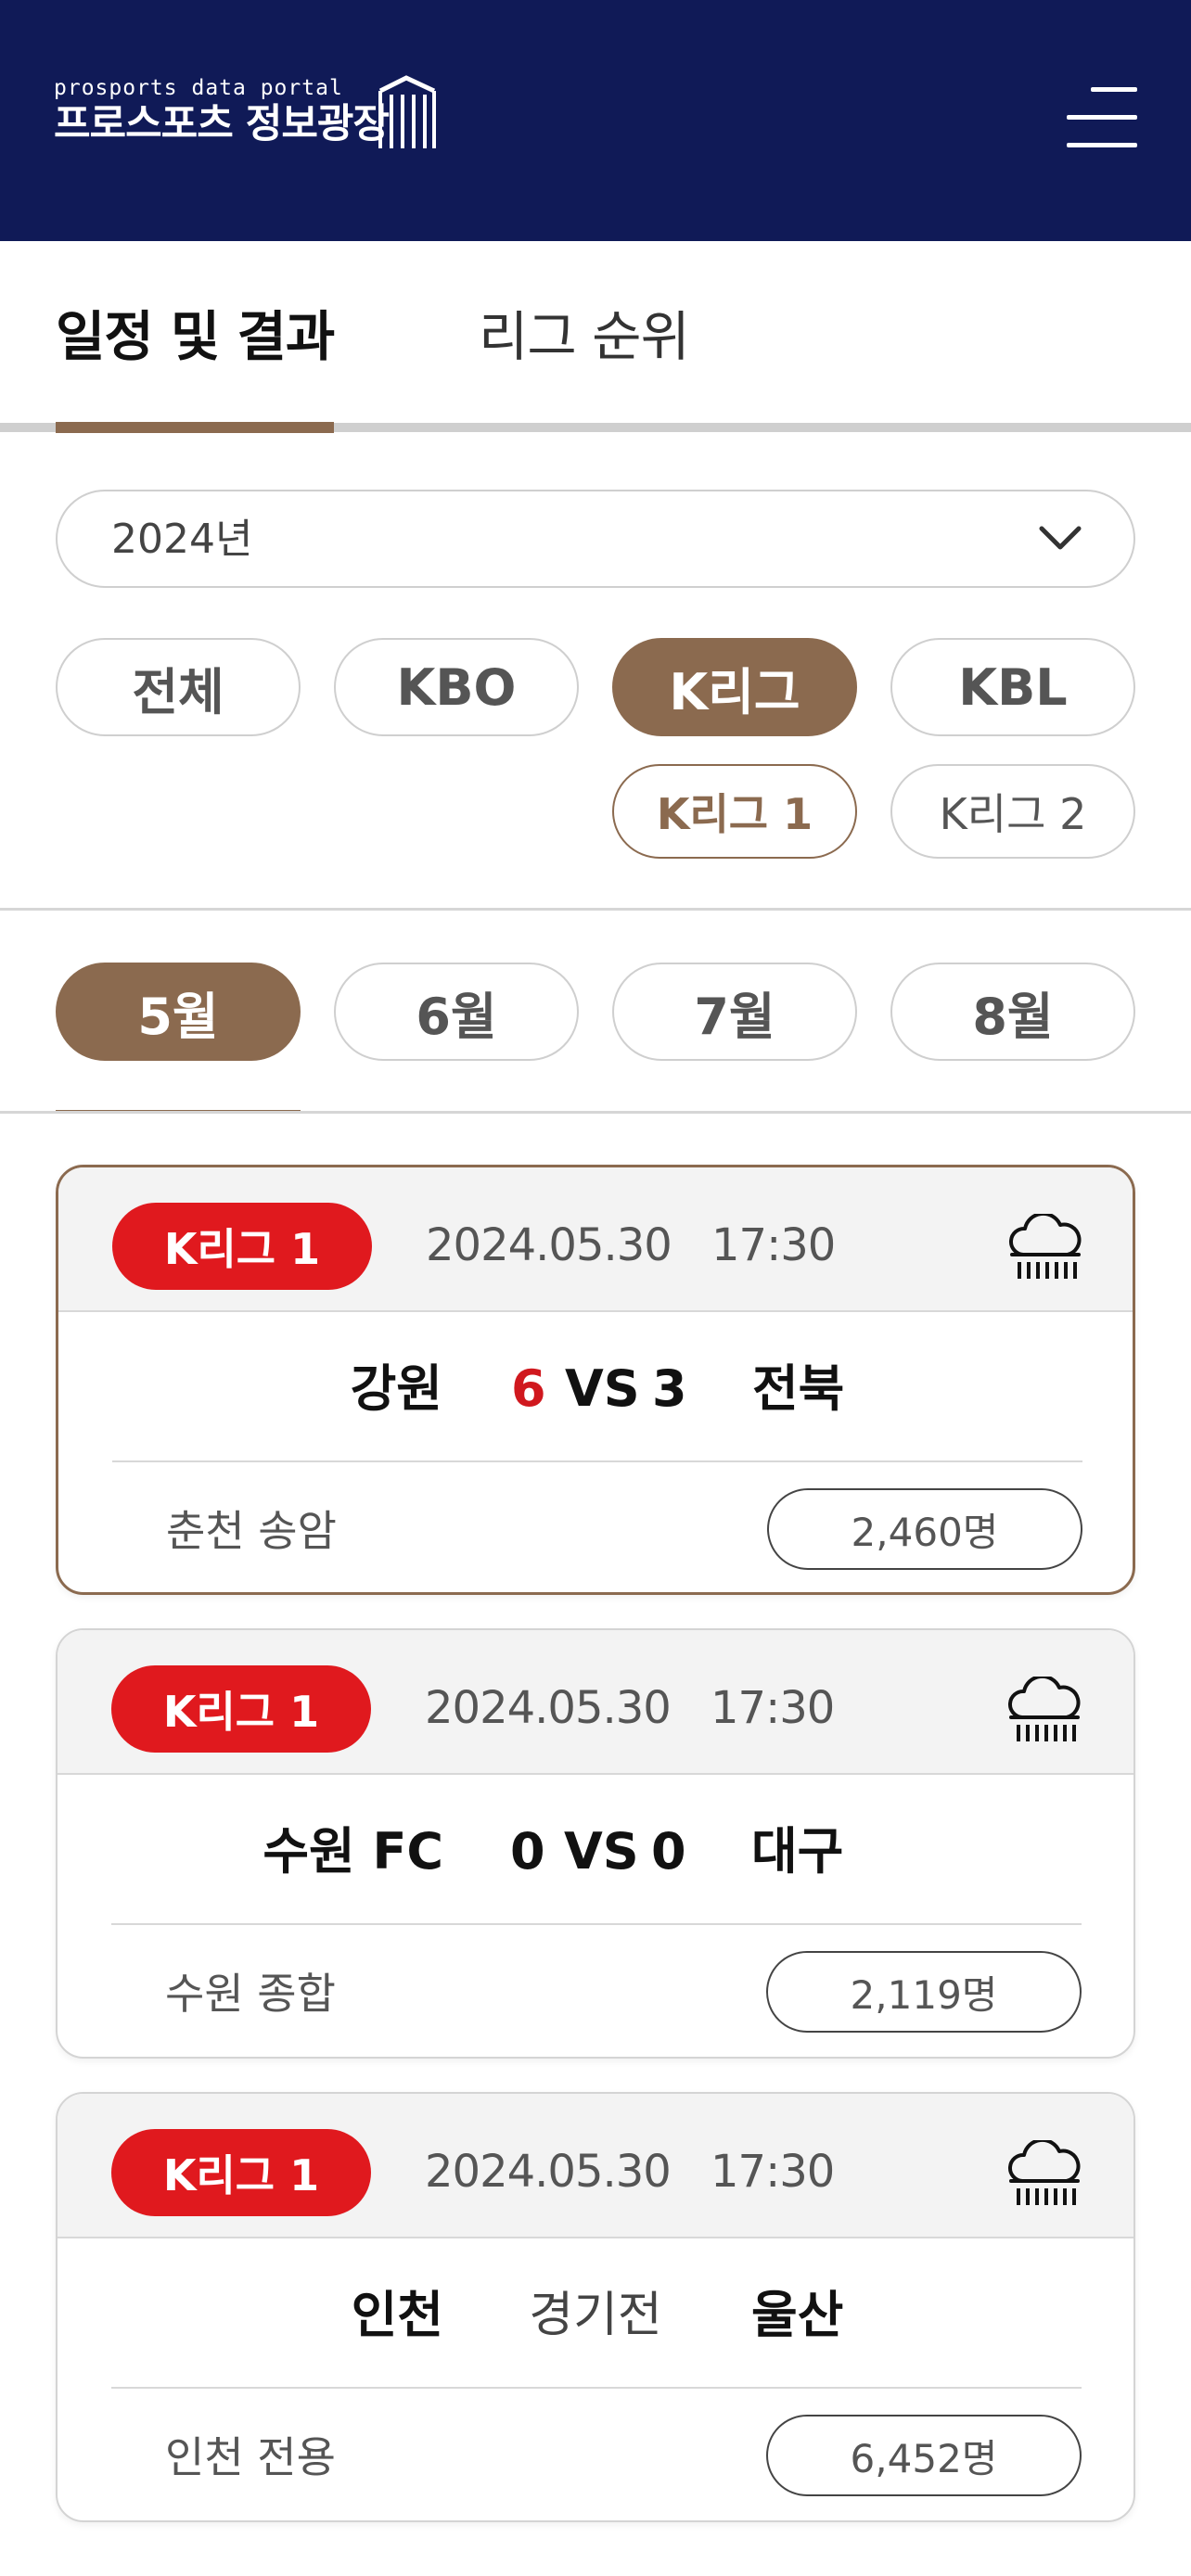  What do you see at coordinates (182, 539) in the screenshot?
I see `year-select-value: 2024년` at bounding box center [182, 539].